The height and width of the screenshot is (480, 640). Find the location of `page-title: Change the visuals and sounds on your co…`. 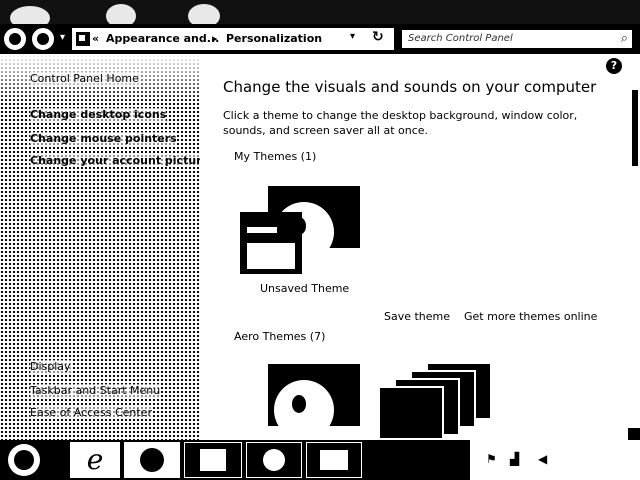

page-title: Change the visuals and sounds on your co… is located at coordinates (410, 87).